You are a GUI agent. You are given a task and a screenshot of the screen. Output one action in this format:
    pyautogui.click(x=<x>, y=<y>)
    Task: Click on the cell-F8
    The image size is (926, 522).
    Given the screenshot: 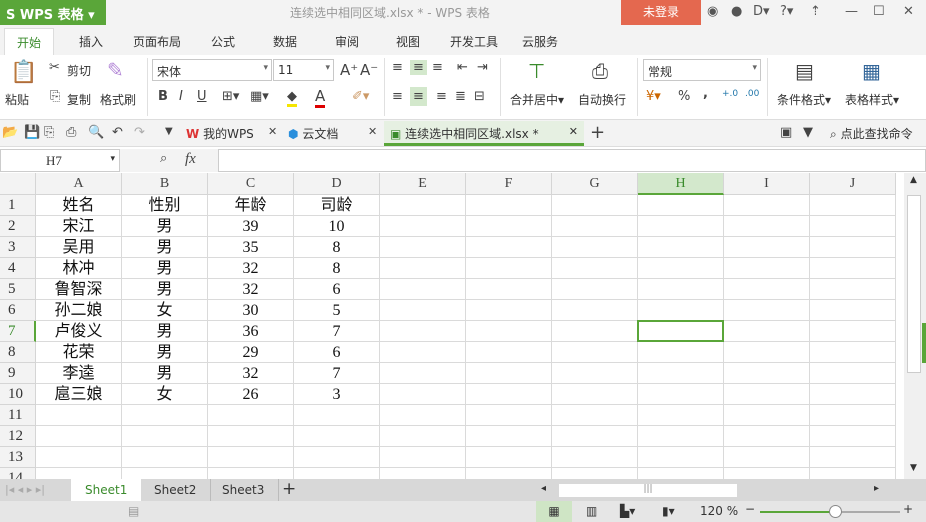 What is the action you would take?
    pyautogui.click(x=509, y=352)
    